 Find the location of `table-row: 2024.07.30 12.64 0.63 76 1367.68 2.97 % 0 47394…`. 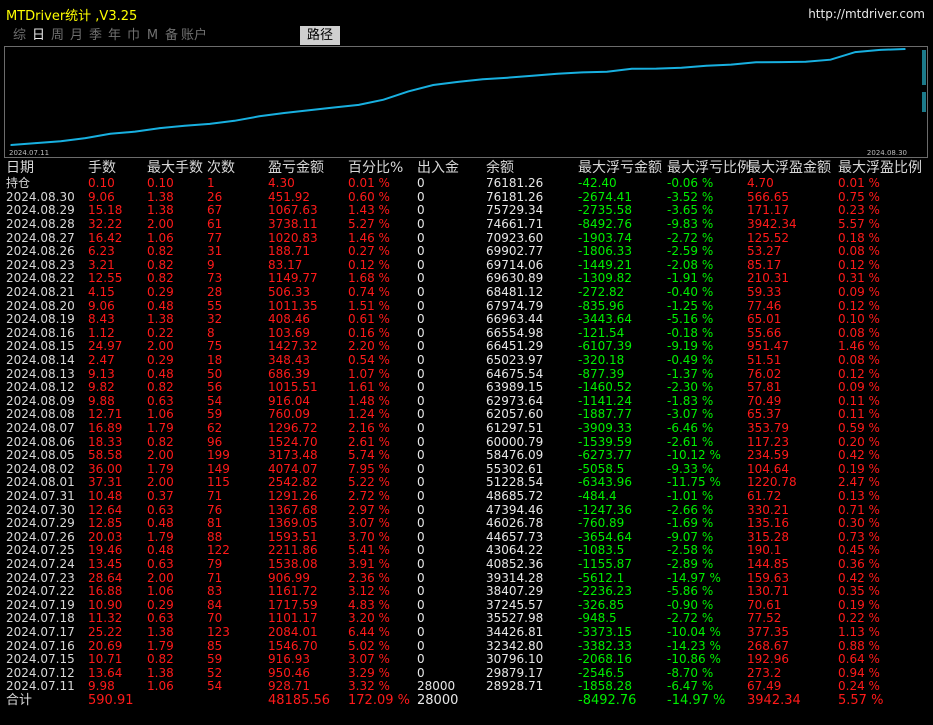

table-row: 2024.07.30 12.64 0.63 76 1367.68 2.97 % 0 47394… is located at coordinates (466, 510).